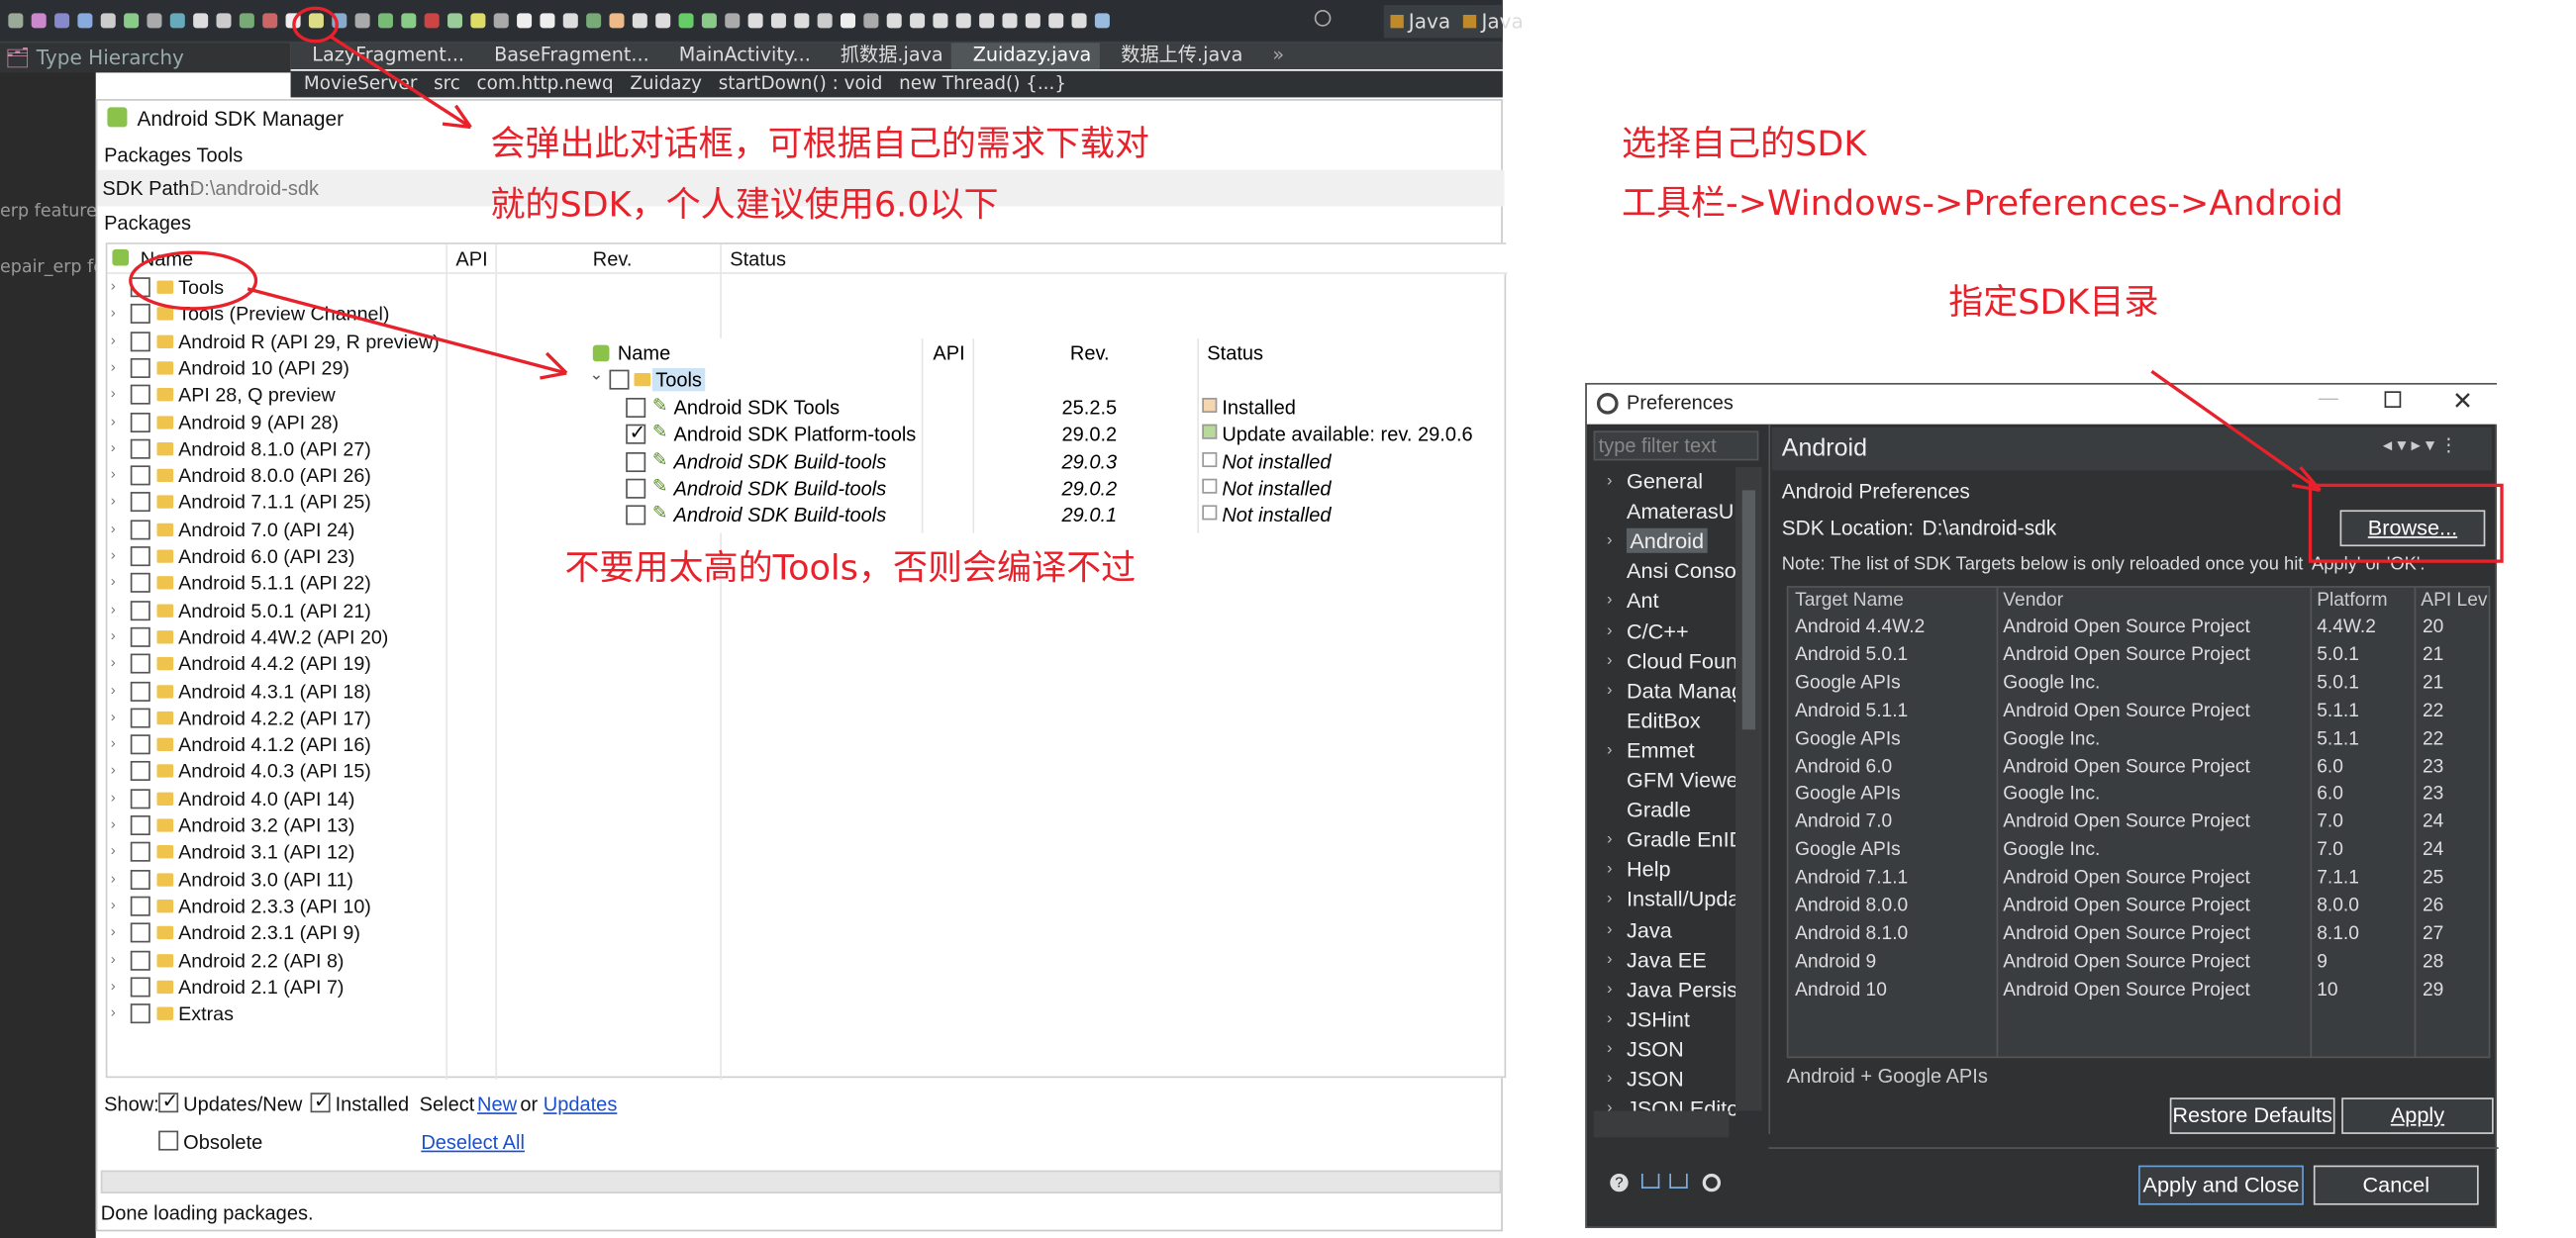  I want to click on arrow-to-browse, so click(2236, 430).